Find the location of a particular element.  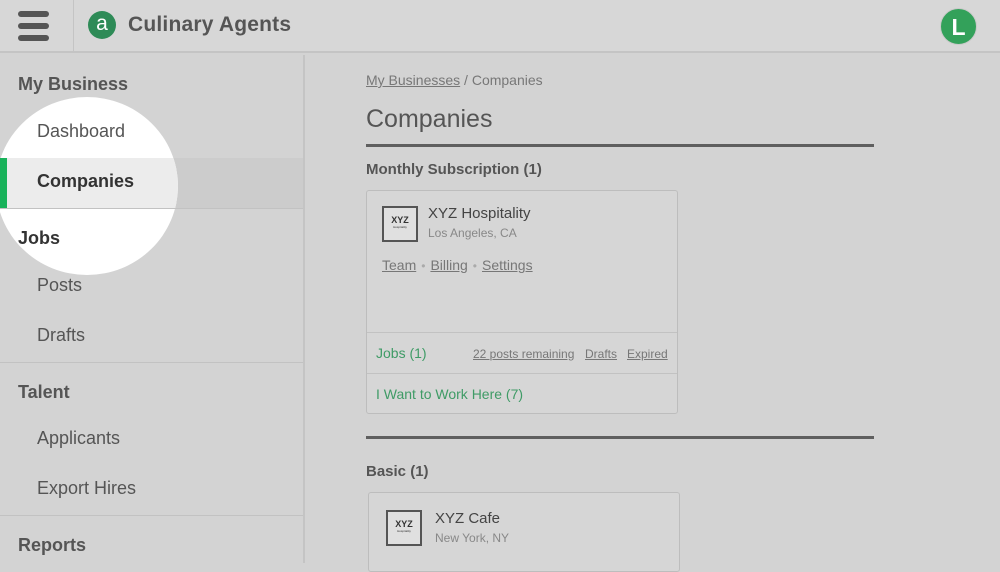

sidebar-item-label: Dashboard is located at coordinates (81, 131).